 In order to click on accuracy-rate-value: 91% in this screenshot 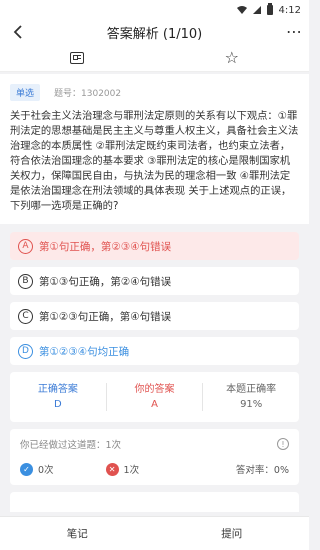, I will do `click(251, 404)`.